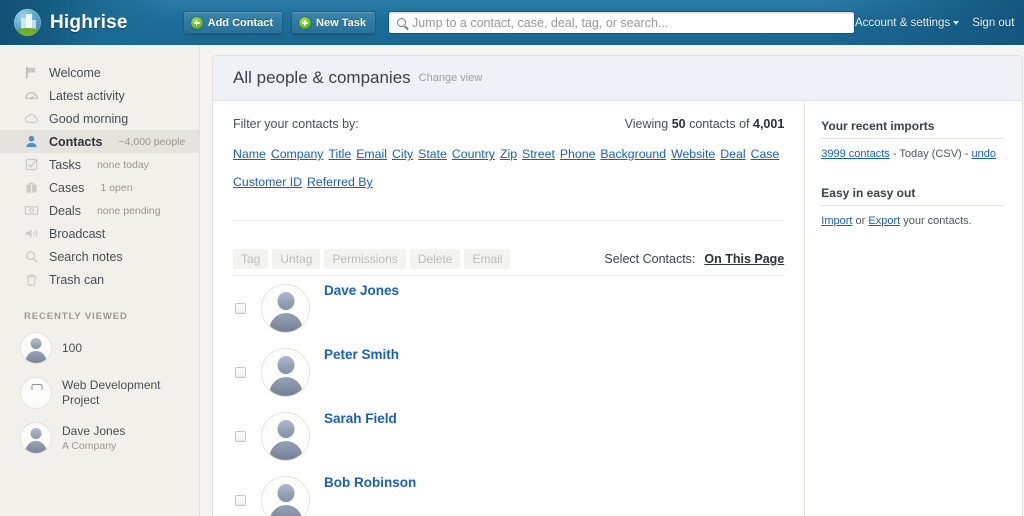 Image resolution: width=1024 pixels, height=516 pixels. Describe the element at coordinates (77, 233) in the screenshot. I see `sidebar-label: Broadcast` at that location.